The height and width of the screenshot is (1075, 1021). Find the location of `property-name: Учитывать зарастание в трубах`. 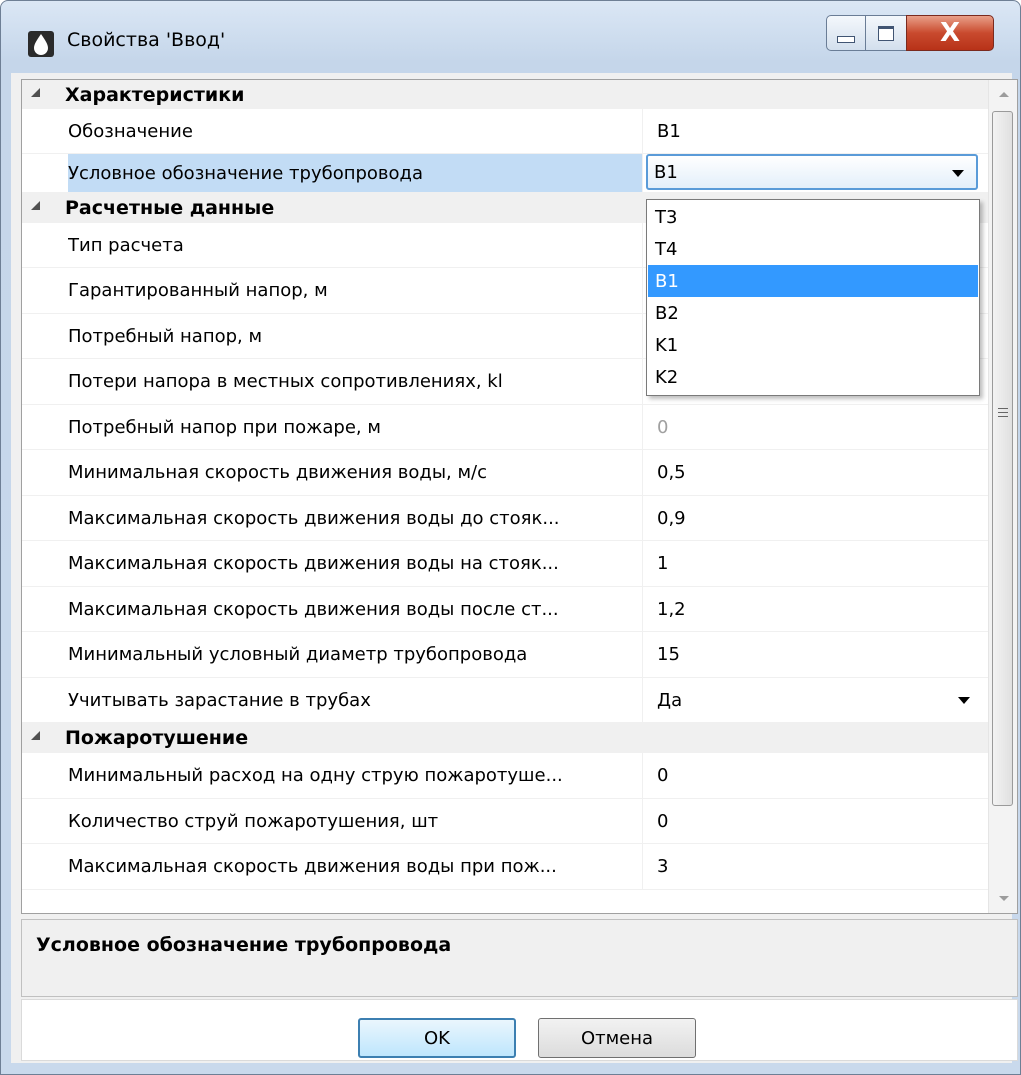

property-name: Учитывать зарастание в трубах is located at coordinates (355, 700).